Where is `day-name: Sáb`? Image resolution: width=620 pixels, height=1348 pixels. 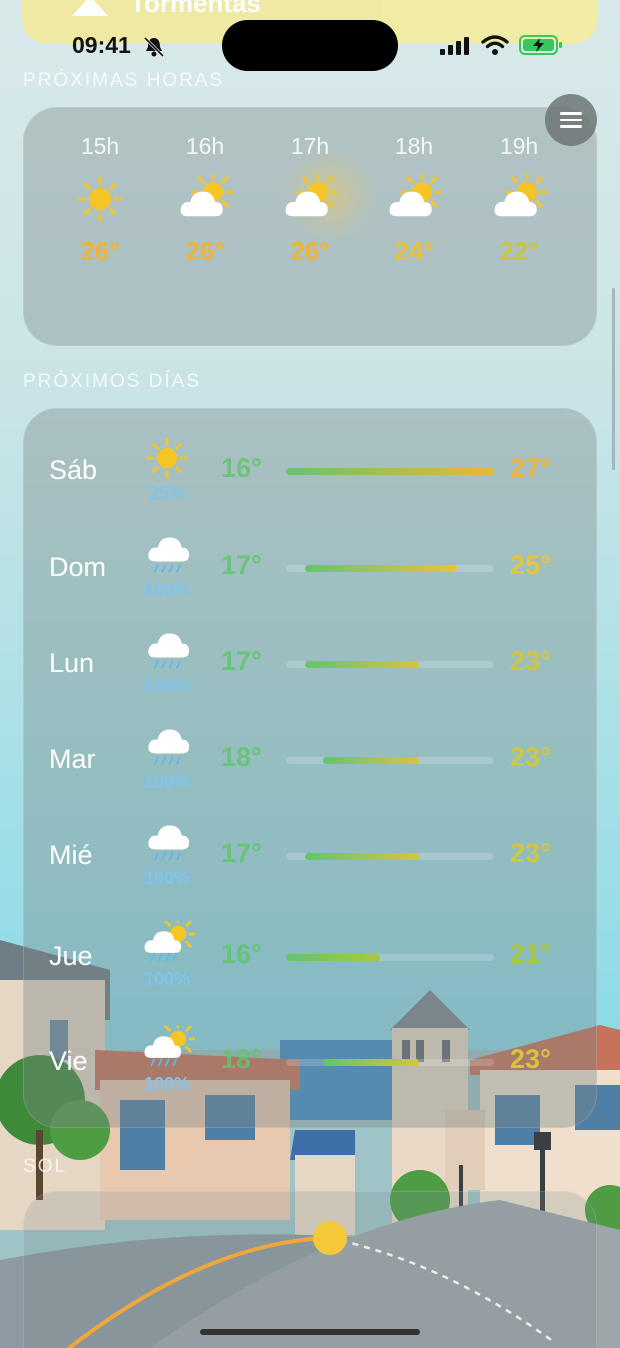 day-name: Sáb is located at coordinates (73, 470).